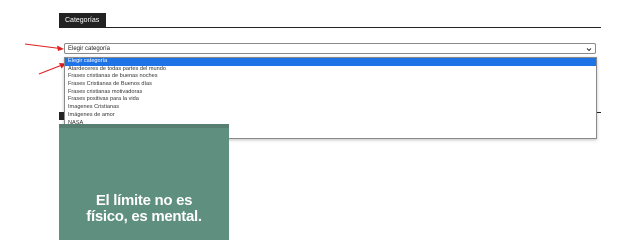 Image resolution: width=640 pixels, height=240 pixels. What do you see at coordinates (330, 85) in the screenshot?
I see `dropdown-option: Frases Cristianas de Buenos días` at bounding box center [330, 85].